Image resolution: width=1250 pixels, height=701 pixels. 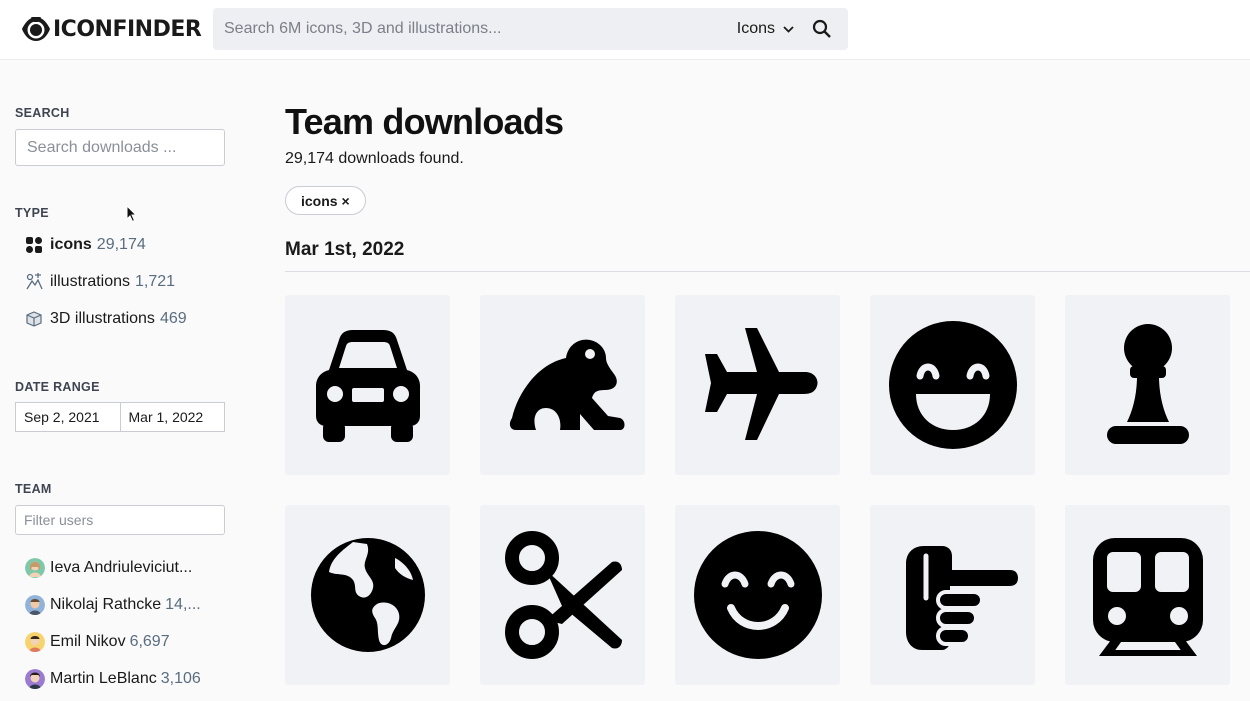 What do you see at coordinates (88, 641) in the screenshot?
I see `user-name: Emil Nikov` at bounding box center [88, 641].